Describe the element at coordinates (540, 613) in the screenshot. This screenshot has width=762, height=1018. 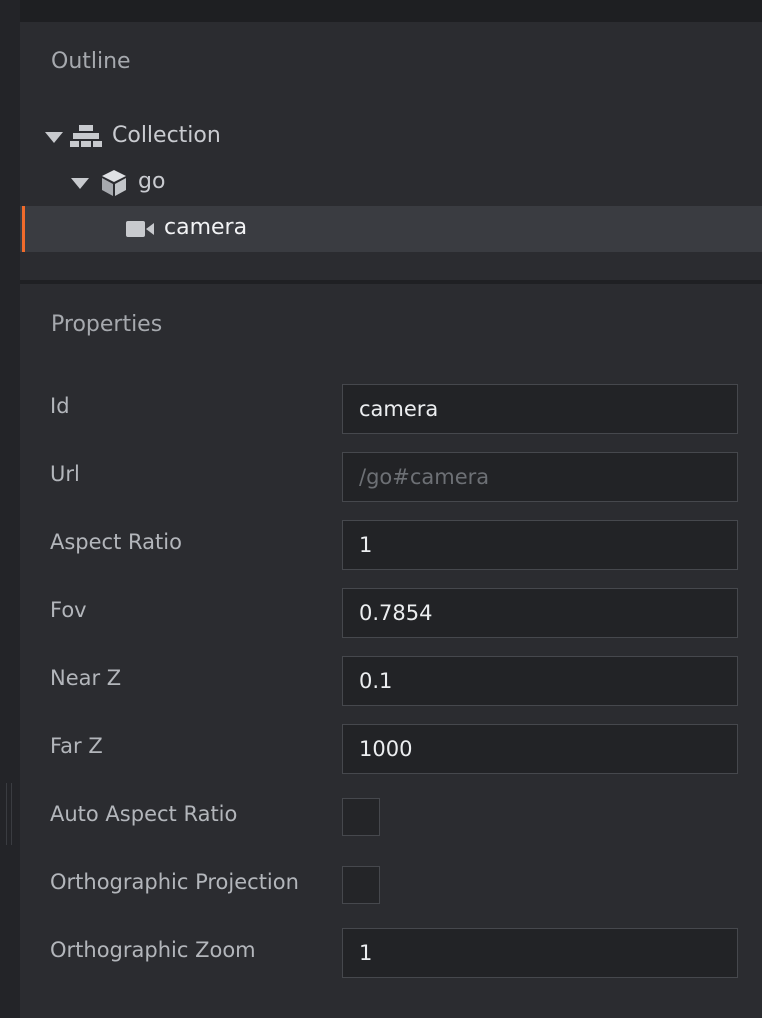
I see `fov-field` at that location.